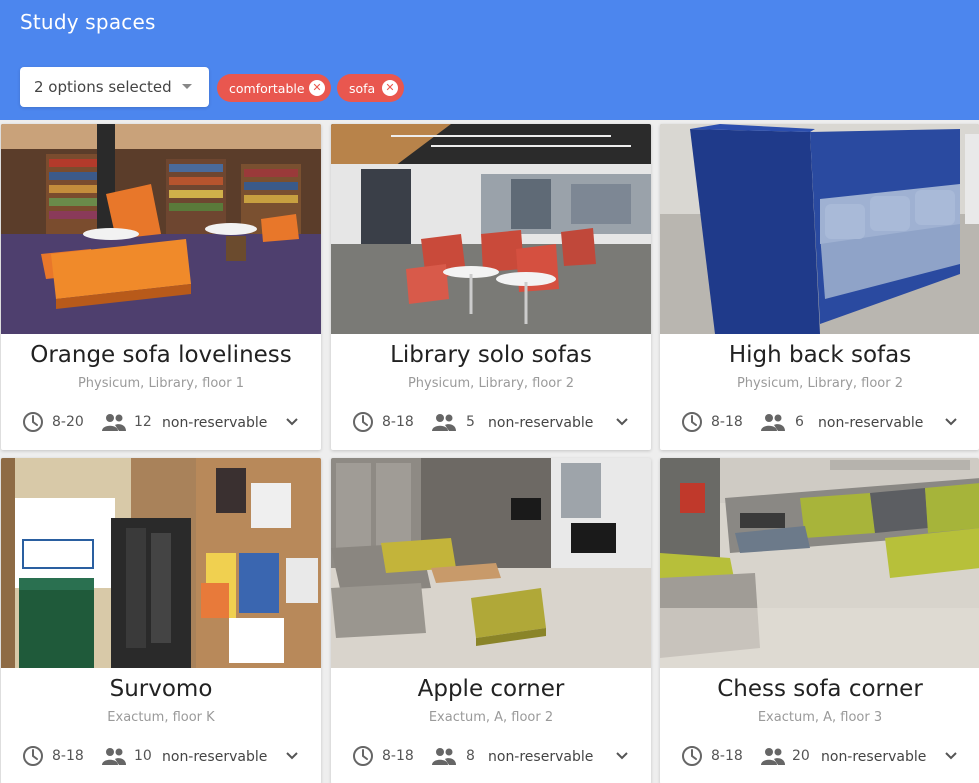 The height and width of the screenshot is (783, 979). I want to click on filter-chip-sofa: sofa ✕, so click(370, 88).